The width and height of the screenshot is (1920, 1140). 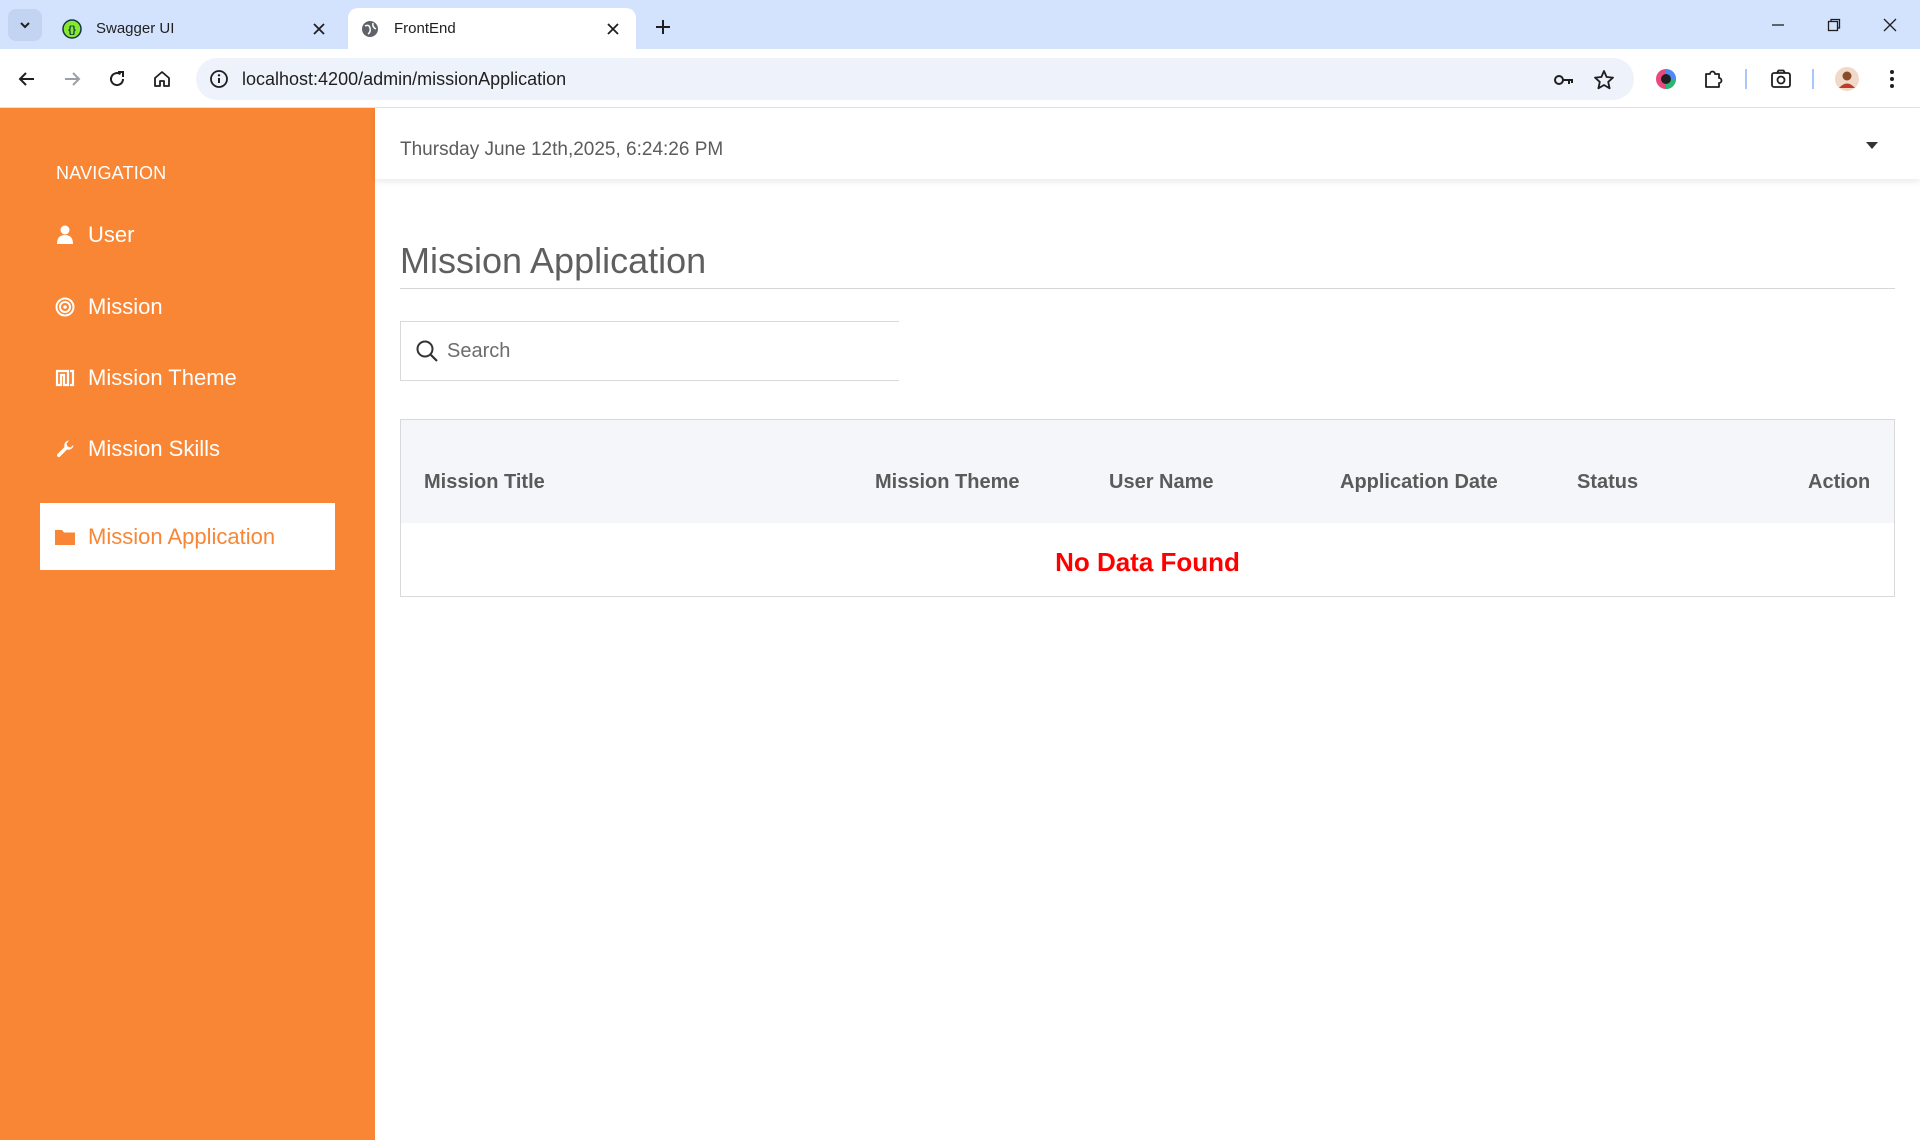 I want to click on plus-icon, so click(x=663, y=27).